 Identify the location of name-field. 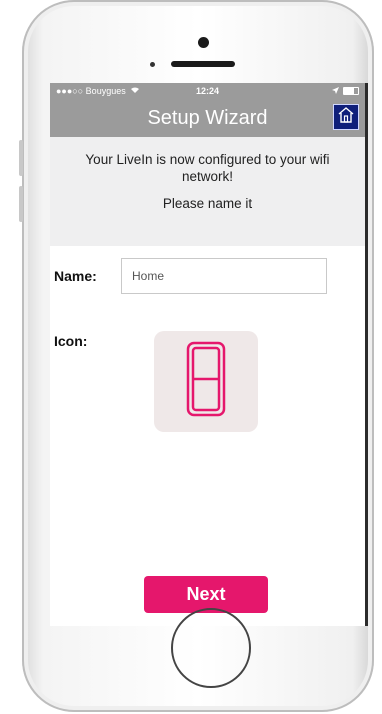
(224, 276).